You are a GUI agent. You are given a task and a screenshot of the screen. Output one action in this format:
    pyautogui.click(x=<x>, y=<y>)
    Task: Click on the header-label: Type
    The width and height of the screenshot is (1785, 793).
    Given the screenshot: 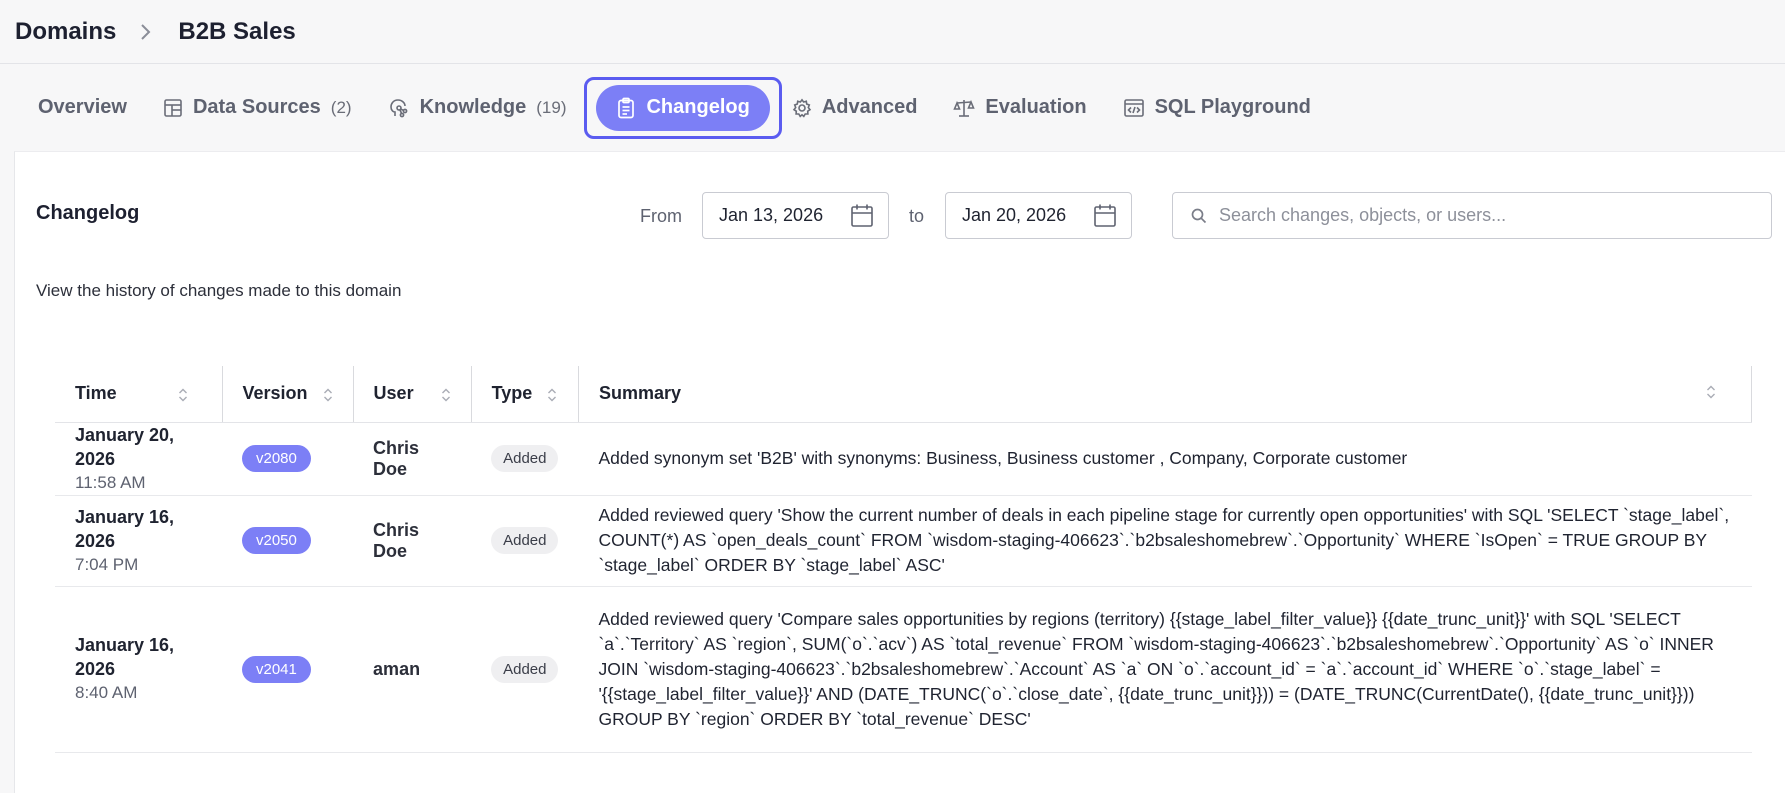 What is the action you would take?
    pyautogui.click(x=512, y=393)
    